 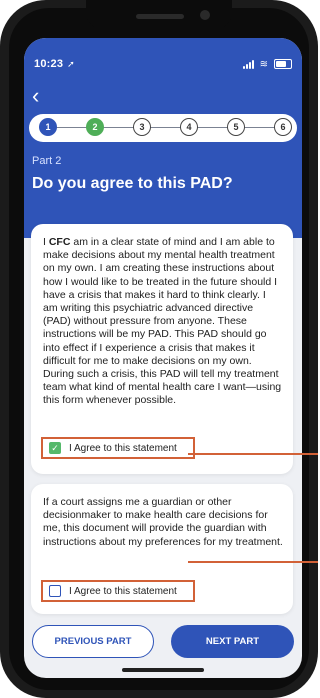 I want to click on speaker-icon, so click(x=160, y=16).